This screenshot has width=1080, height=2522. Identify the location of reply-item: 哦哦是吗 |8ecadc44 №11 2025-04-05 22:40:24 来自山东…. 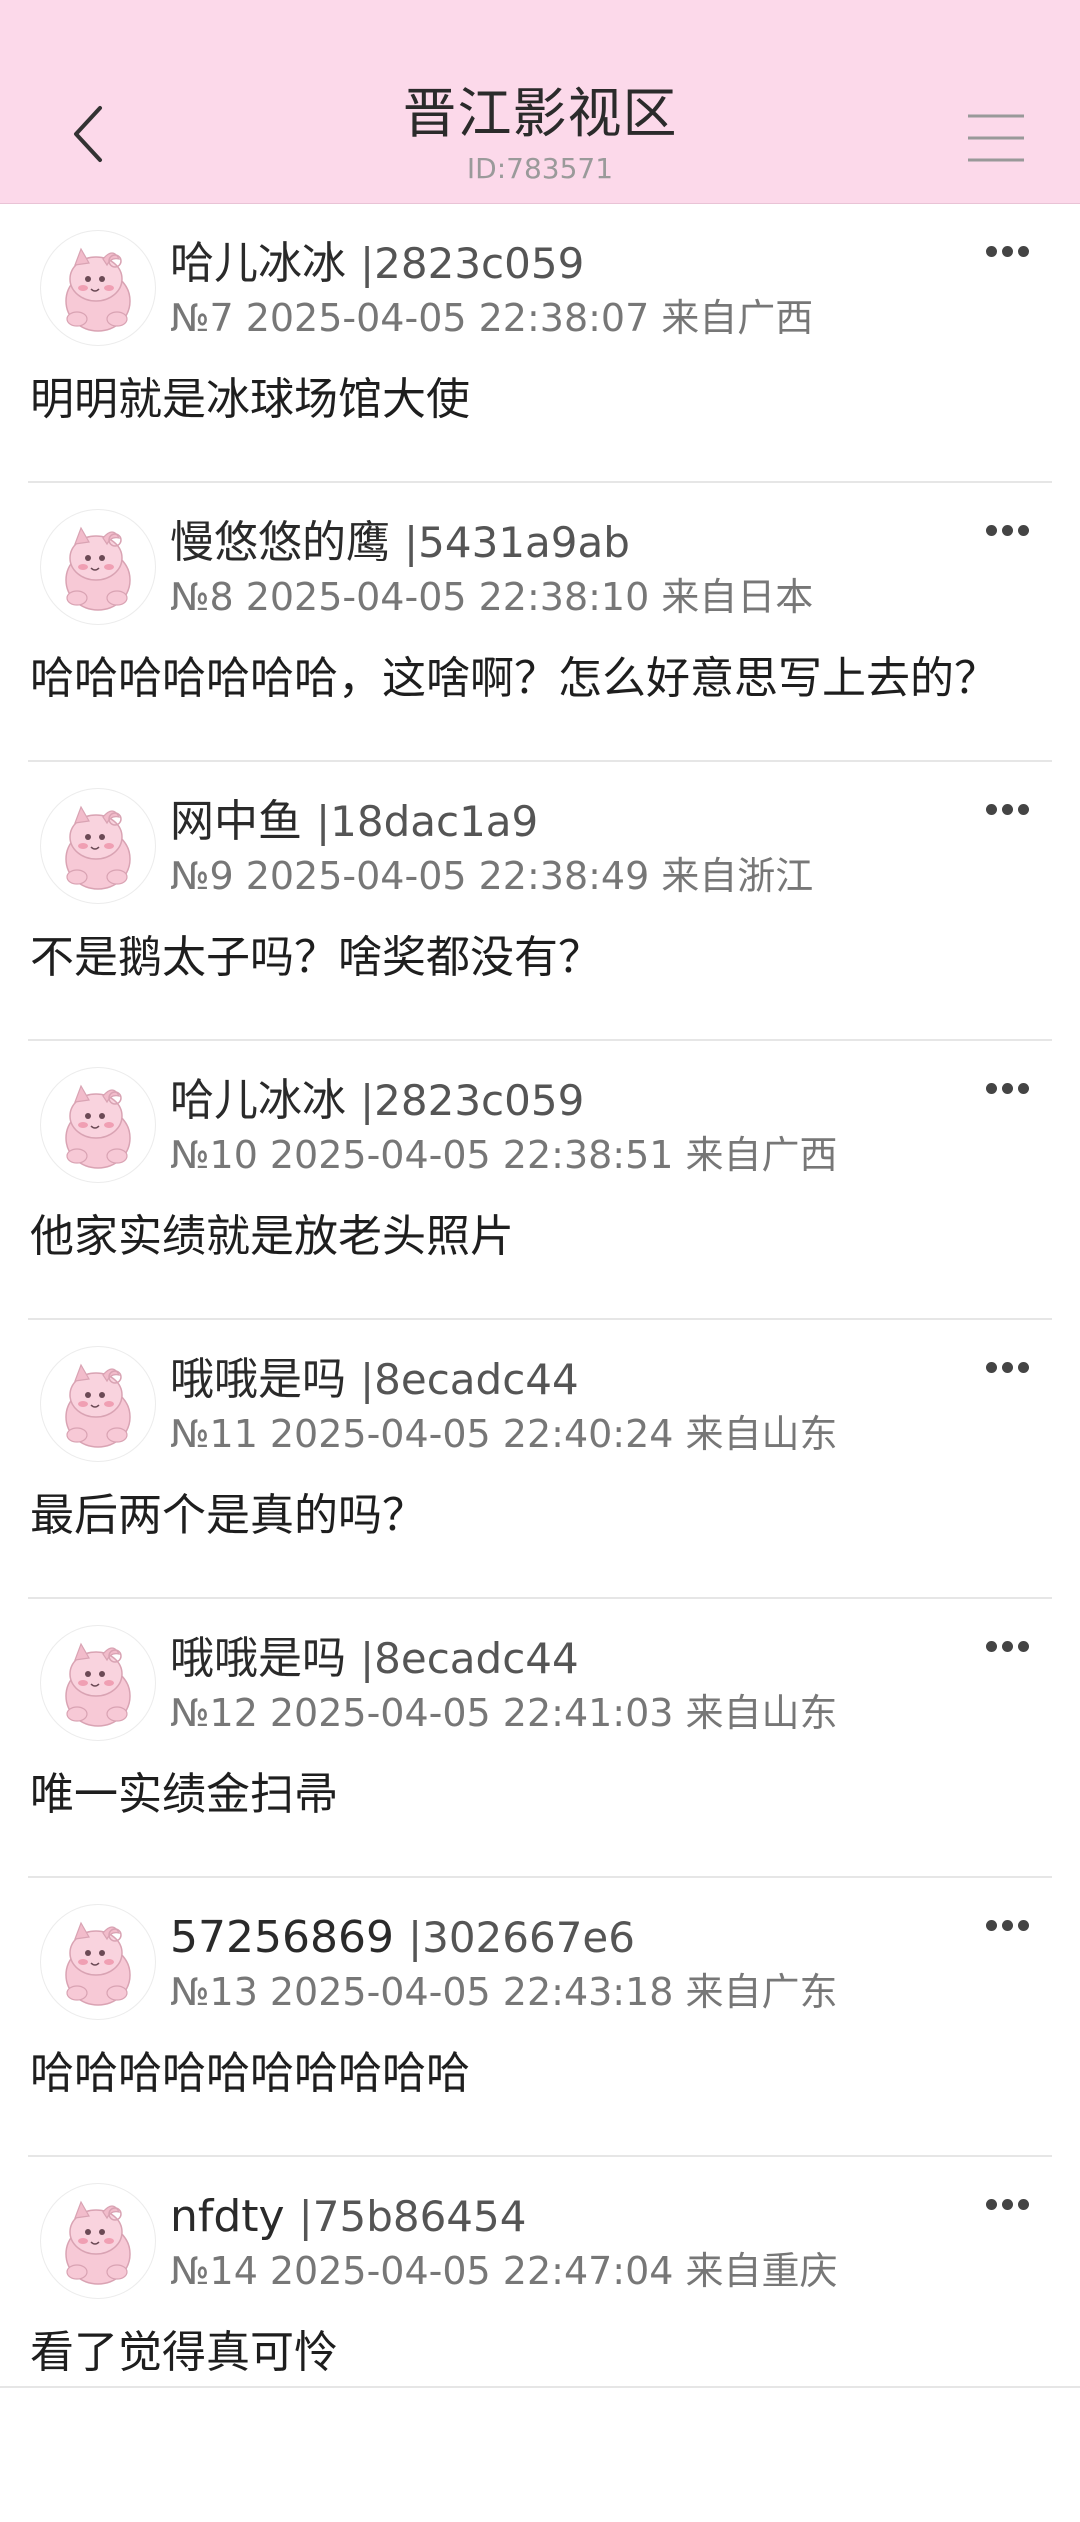
(540, 1459).